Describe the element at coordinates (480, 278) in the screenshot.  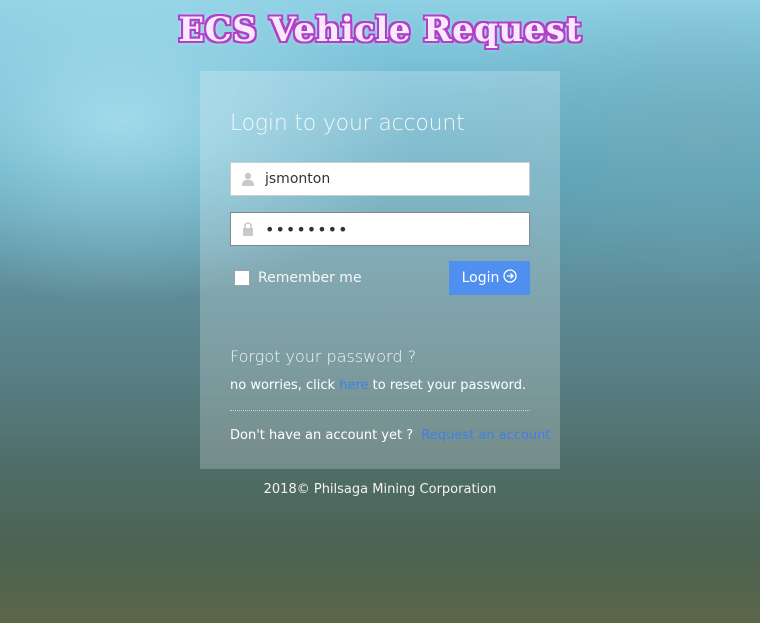
I see `login-button-label: Login` at that location.